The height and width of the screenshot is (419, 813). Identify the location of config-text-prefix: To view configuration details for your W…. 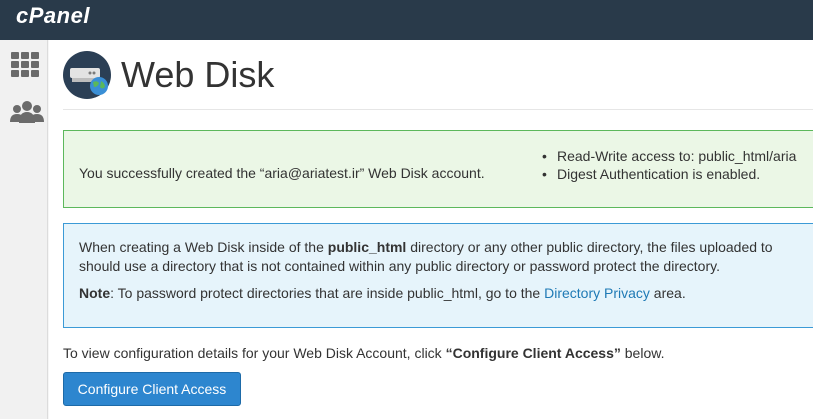
(254, 353).